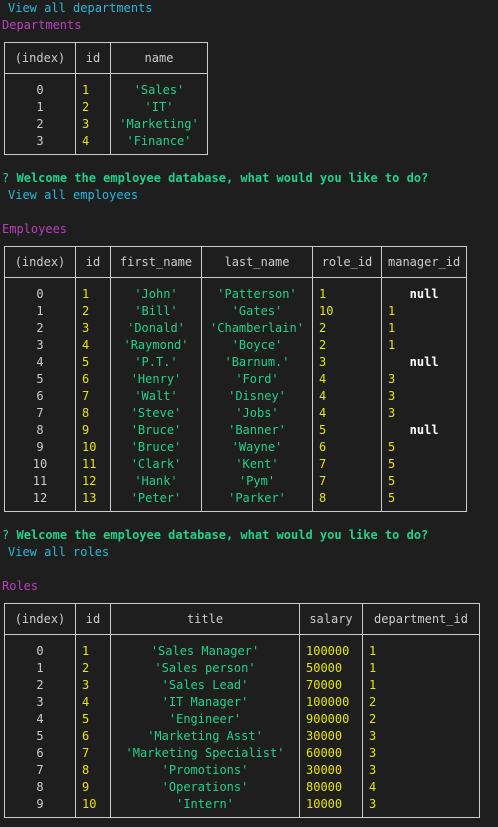 The image size is (498, 827). Describe the element at coordinates (257, 447) in the screenshot. I see `table-cell: 'Wayne'` at that location.